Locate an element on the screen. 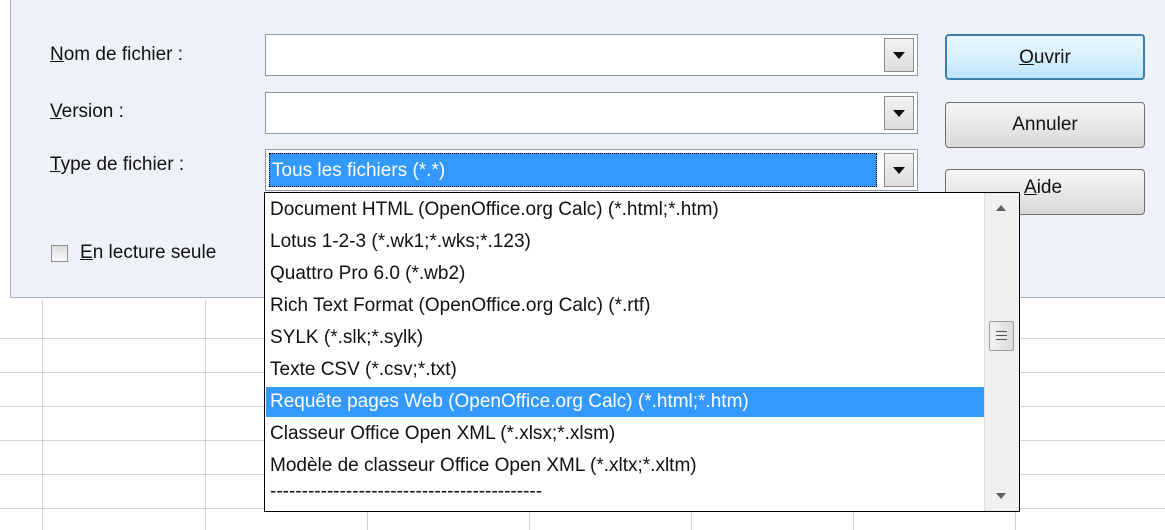 The image size is (1165, 530). version-dropdown-arrow is located at coordinates (899, 113).